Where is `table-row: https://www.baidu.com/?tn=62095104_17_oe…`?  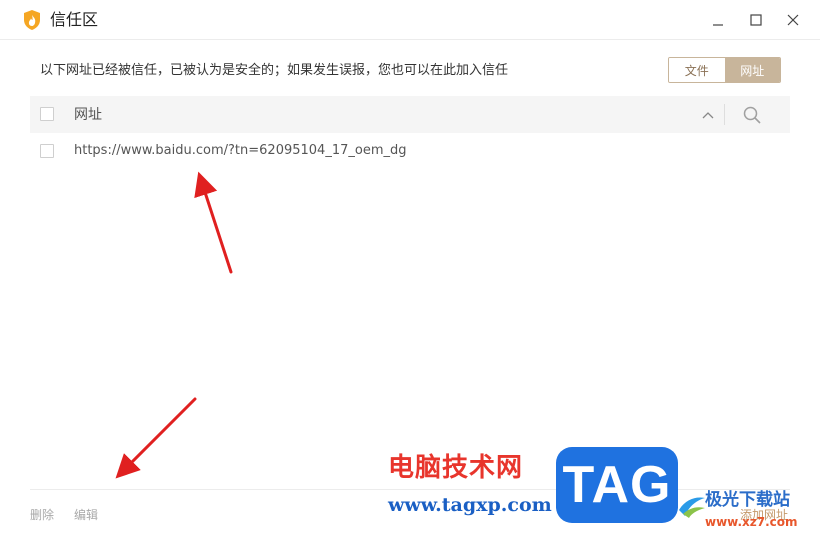 table-row: https://www.baidu.com/?tn=62095104_17_oe… is located at coordinates (410, 151).